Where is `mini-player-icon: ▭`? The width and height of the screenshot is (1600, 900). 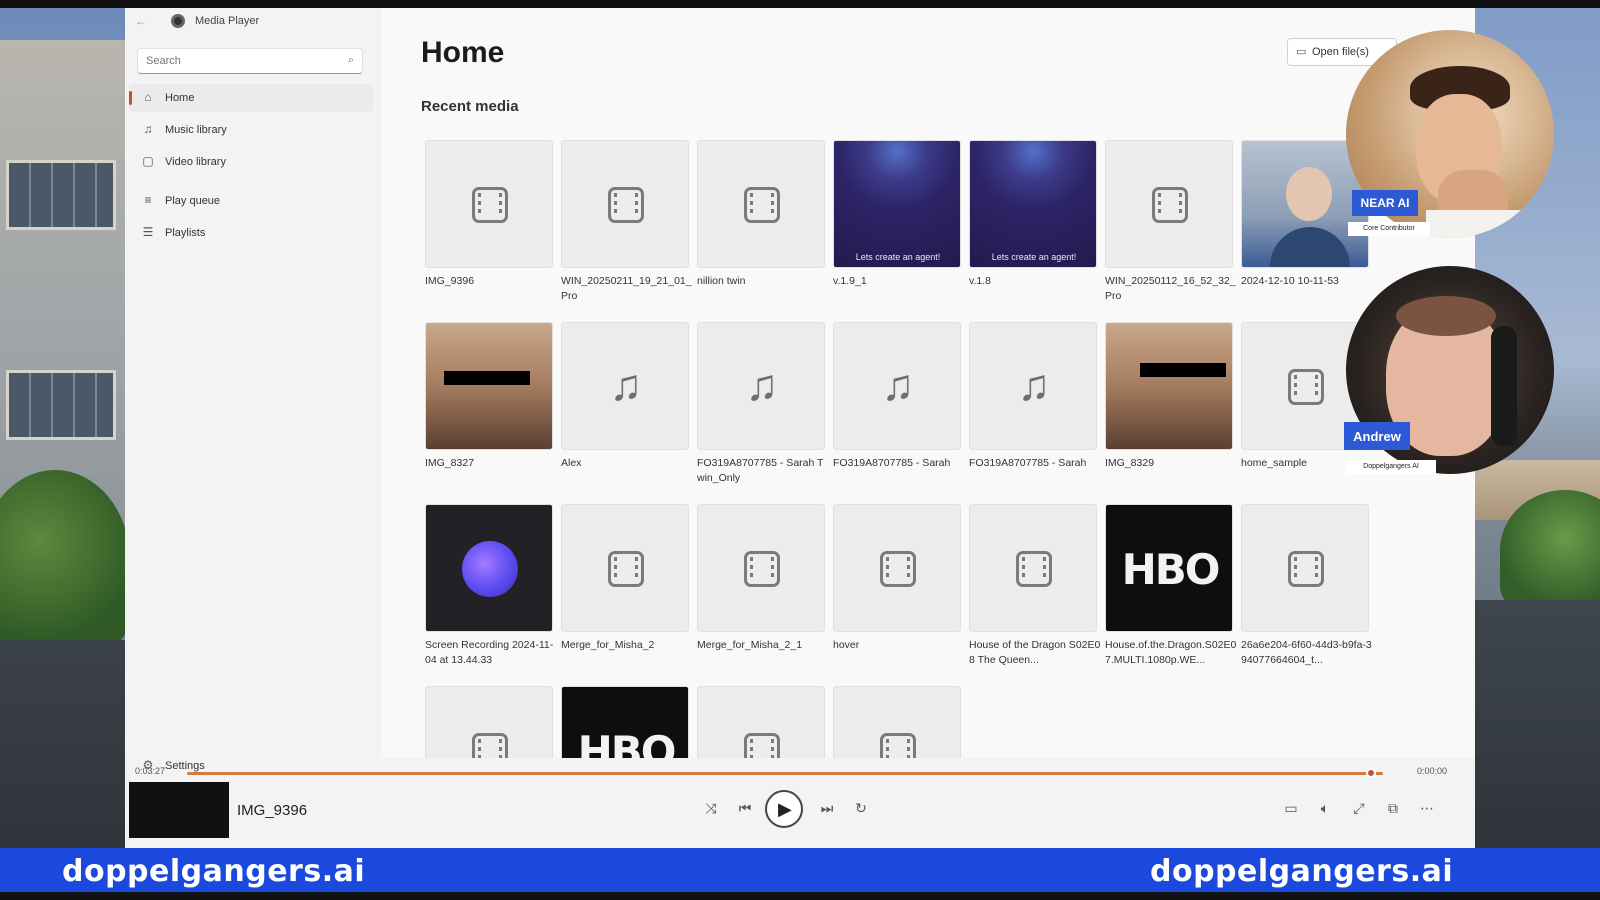
mini-player-icon: ▭ is located at coordinates (1291, 808).